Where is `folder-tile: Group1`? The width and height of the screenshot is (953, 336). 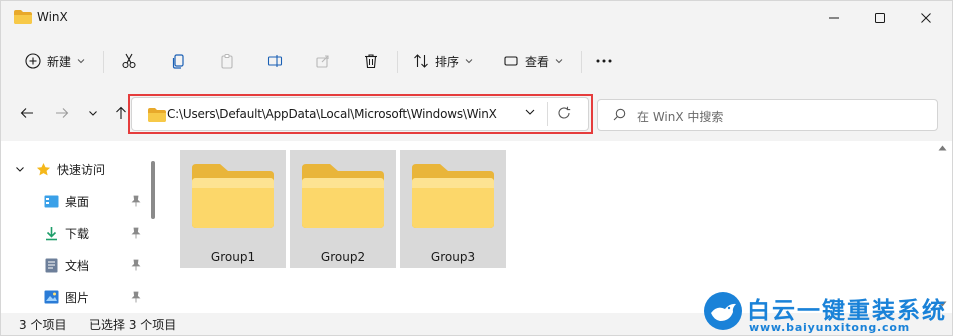
folder-tile: Group1 is located at coordinates (233, 209).